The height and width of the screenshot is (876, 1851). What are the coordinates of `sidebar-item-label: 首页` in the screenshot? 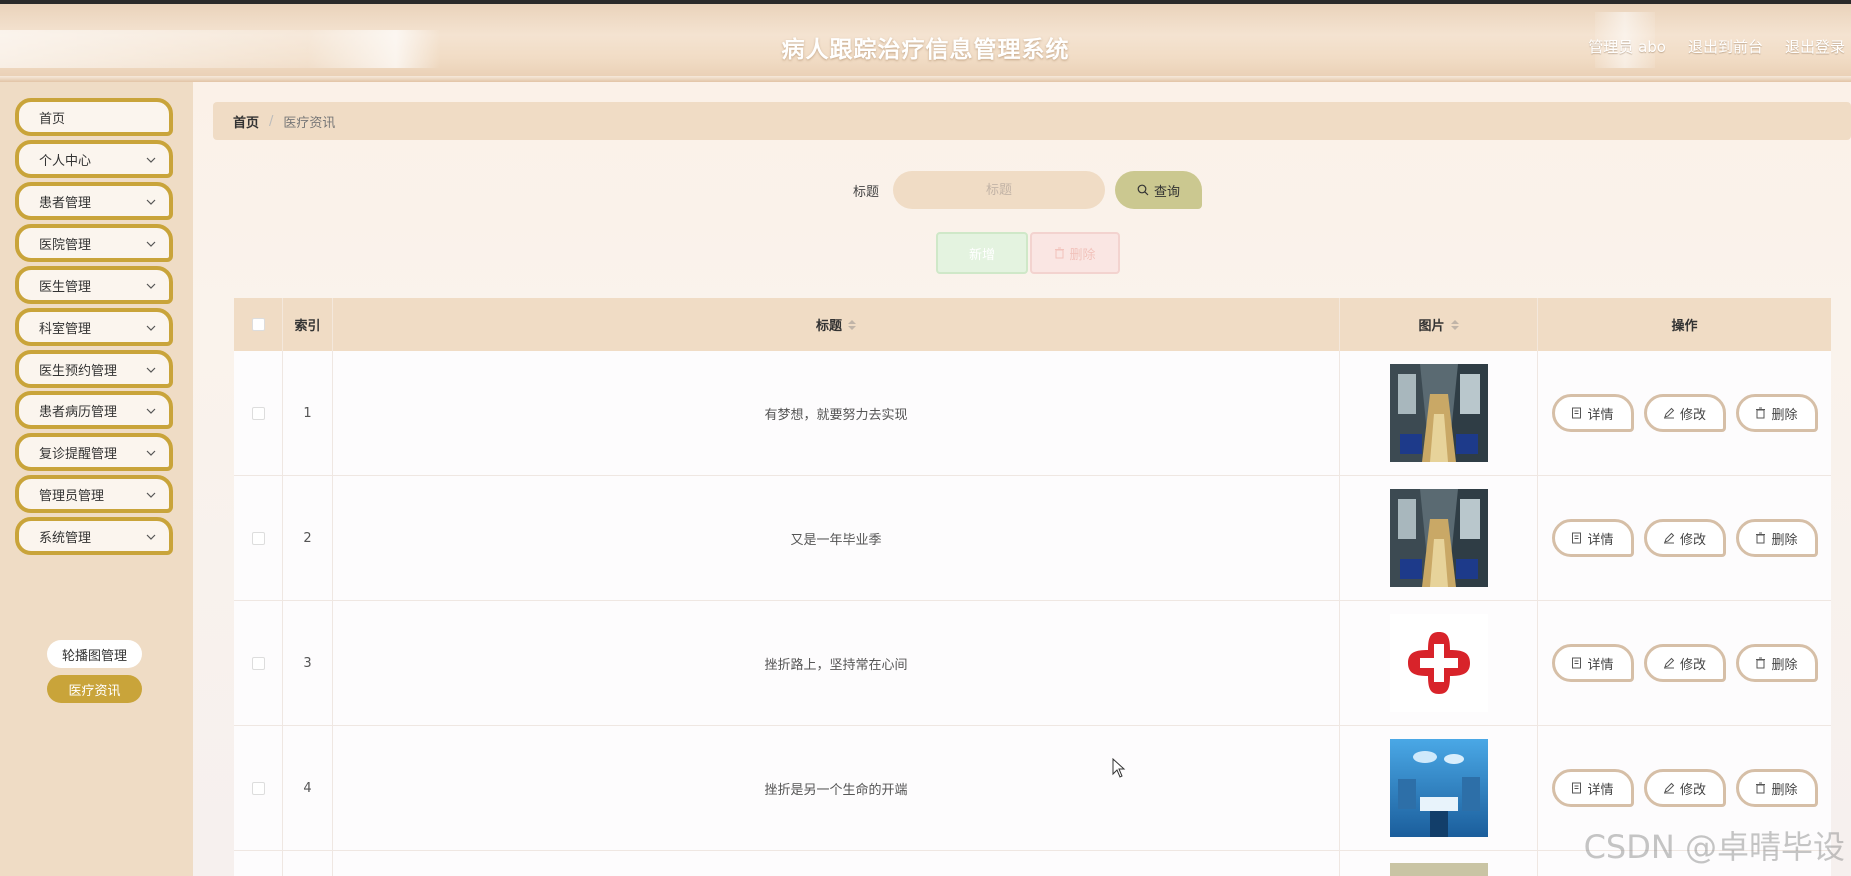 It's located at (52, 119).